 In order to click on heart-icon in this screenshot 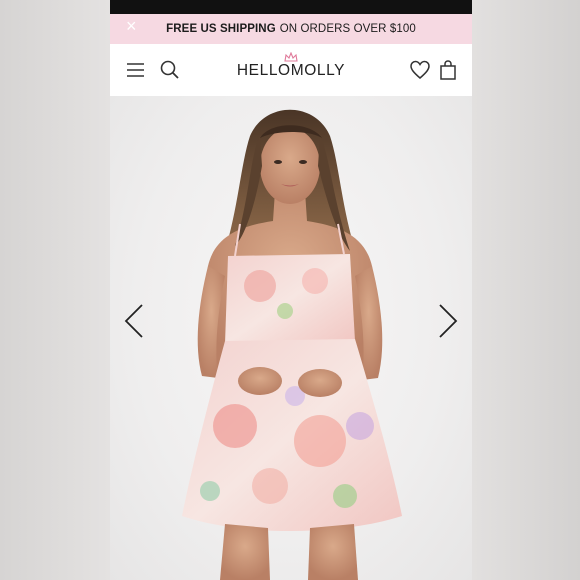, I will do `click(420, 70)`.